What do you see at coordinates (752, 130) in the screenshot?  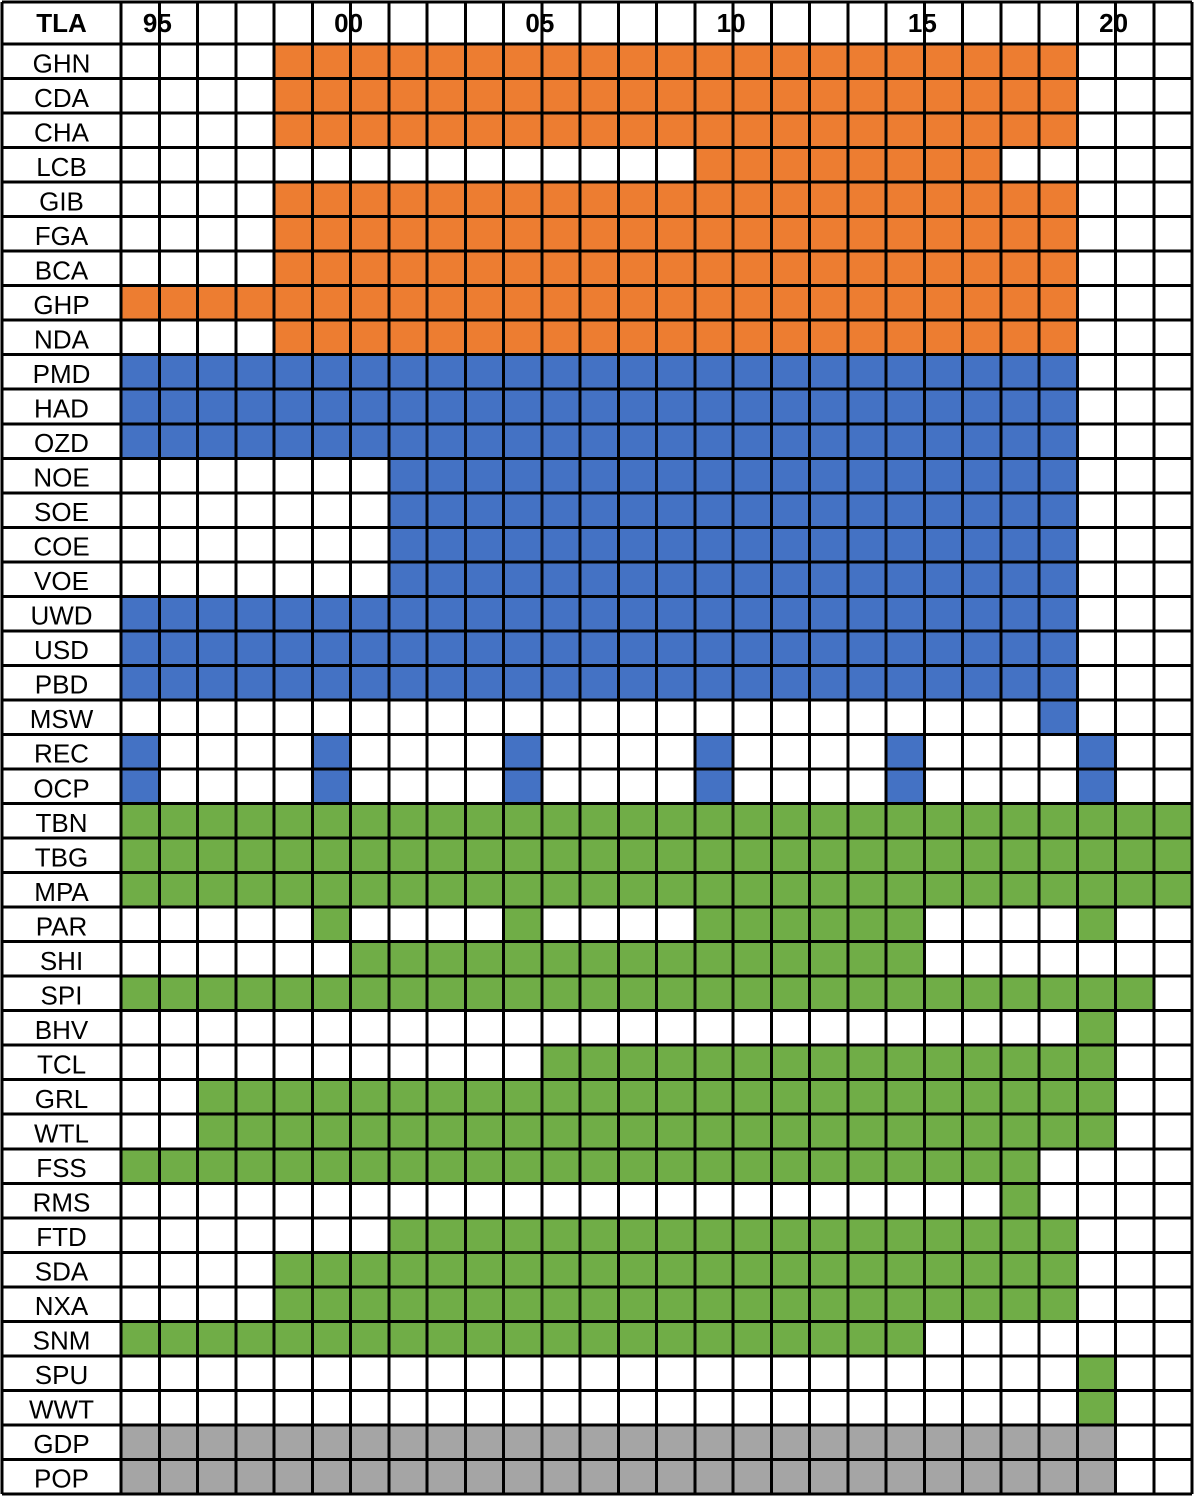 I see `cell-cha-2011` at bounding box center [752, 130].